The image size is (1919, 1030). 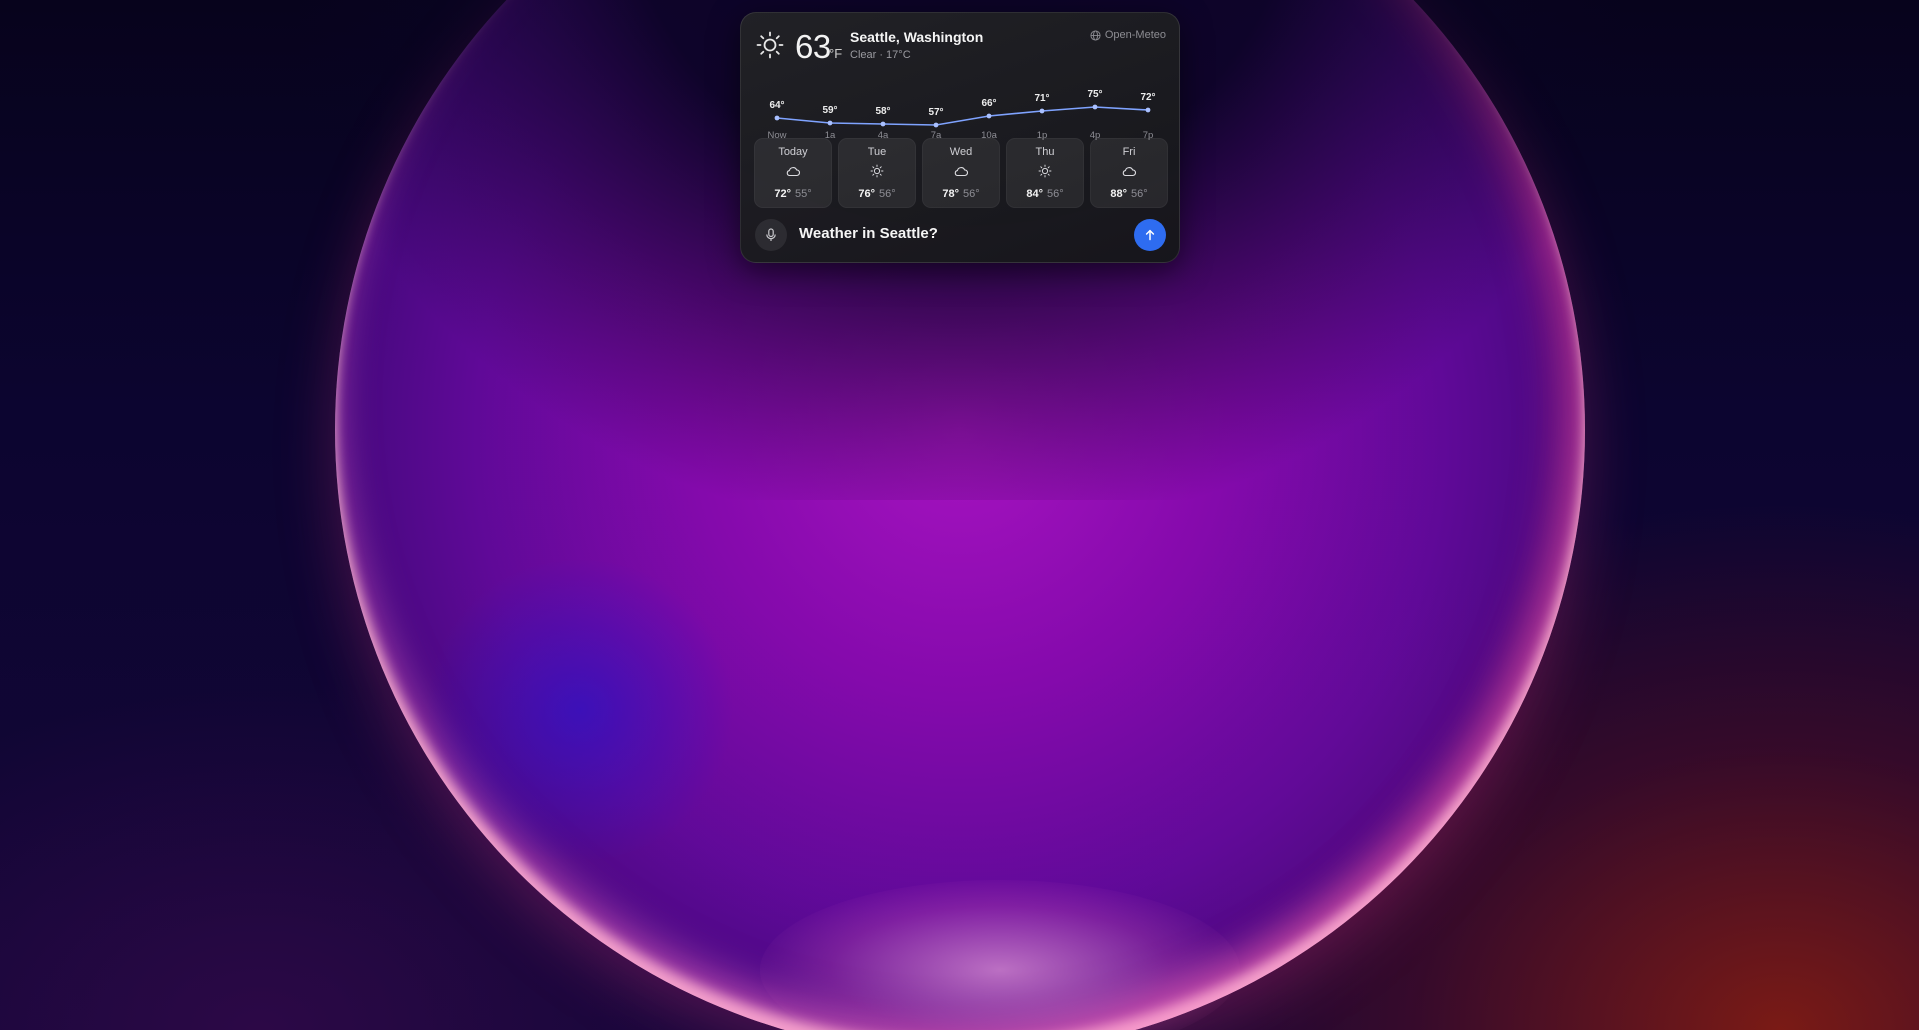 I want to click on send-button, so click(x=1150, y=235).